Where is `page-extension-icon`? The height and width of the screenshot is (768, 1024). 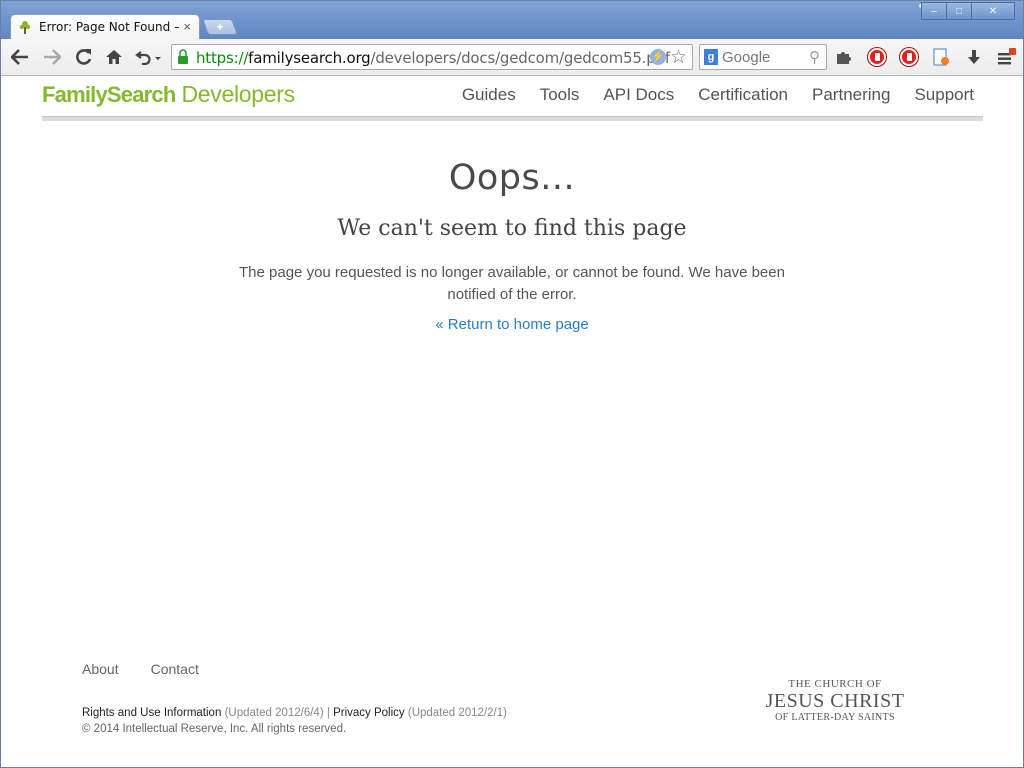
page-extension-icon is located at coordinates (941, 57).